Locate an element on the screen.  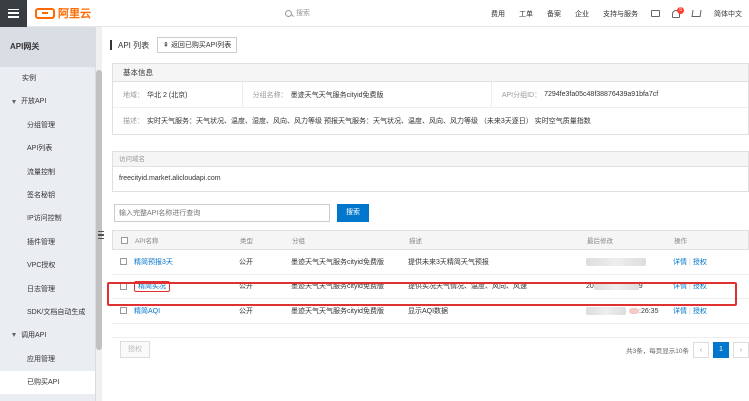
api-name-cell: 精简AQI is located at coordinates (186, 311).